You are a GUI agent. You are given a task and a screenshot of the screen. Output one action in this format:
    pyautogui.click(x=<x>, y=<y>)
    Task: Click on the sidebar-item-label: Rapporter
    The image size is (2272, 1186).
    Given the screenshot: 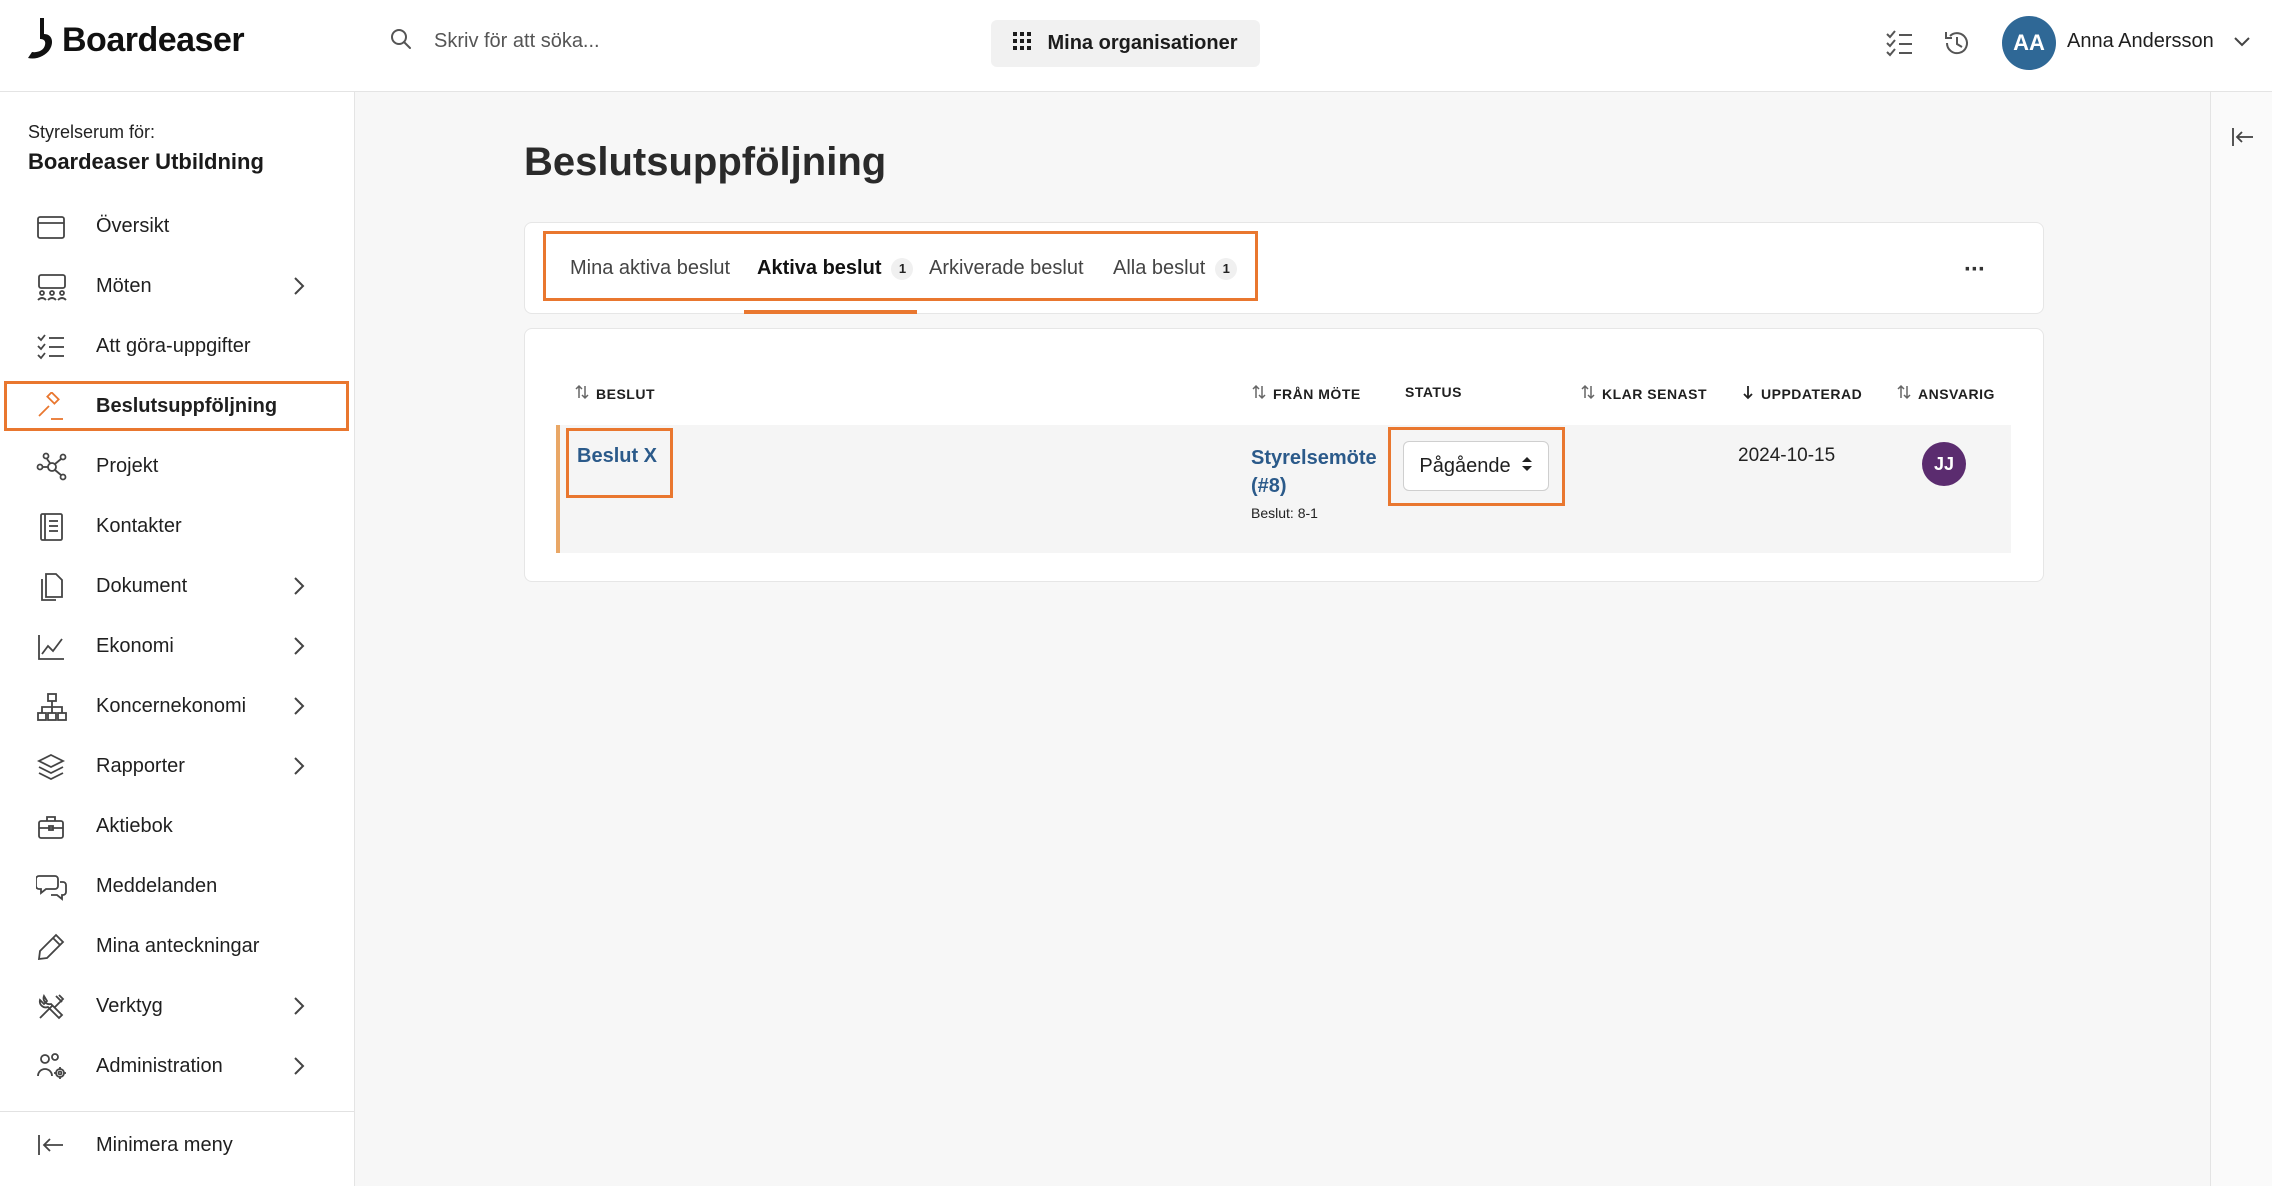 What is the action you would take?
    pyautogui.click(x=140, y=765)
    